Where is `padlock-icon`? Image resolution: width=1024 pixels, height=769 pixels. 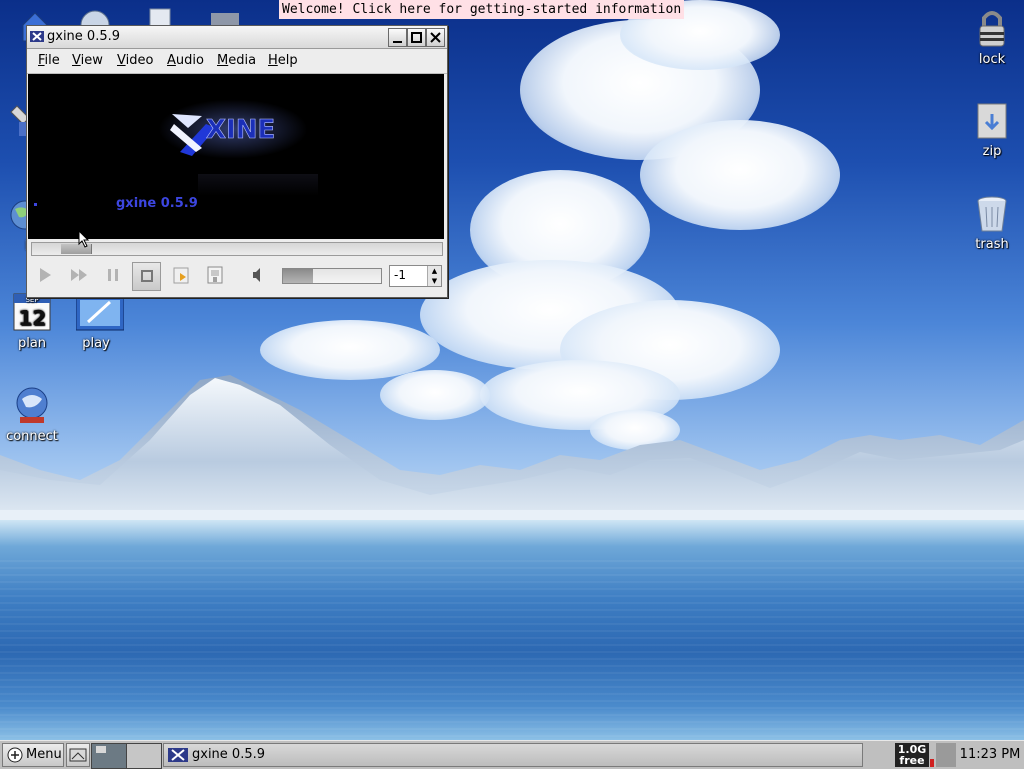
padlock-icon is located at coordinates (992, 28).